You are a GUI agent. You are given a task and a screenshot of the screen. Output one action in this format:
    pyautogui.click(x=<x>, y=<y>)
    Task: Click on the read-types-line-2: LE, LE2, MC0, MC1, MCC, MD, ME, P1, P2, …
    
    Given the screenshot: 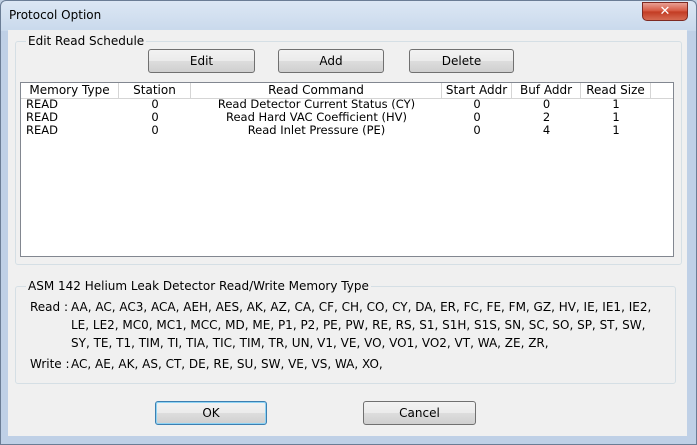 What is the action you would take?
    pyautogui.click(x=358, y=325)
    